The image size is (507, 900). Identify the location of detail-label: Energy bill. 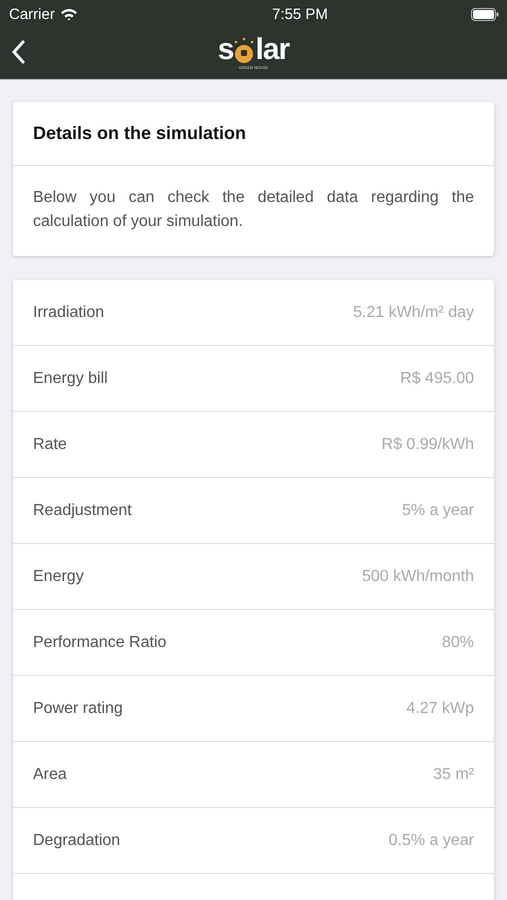
(70, 379).